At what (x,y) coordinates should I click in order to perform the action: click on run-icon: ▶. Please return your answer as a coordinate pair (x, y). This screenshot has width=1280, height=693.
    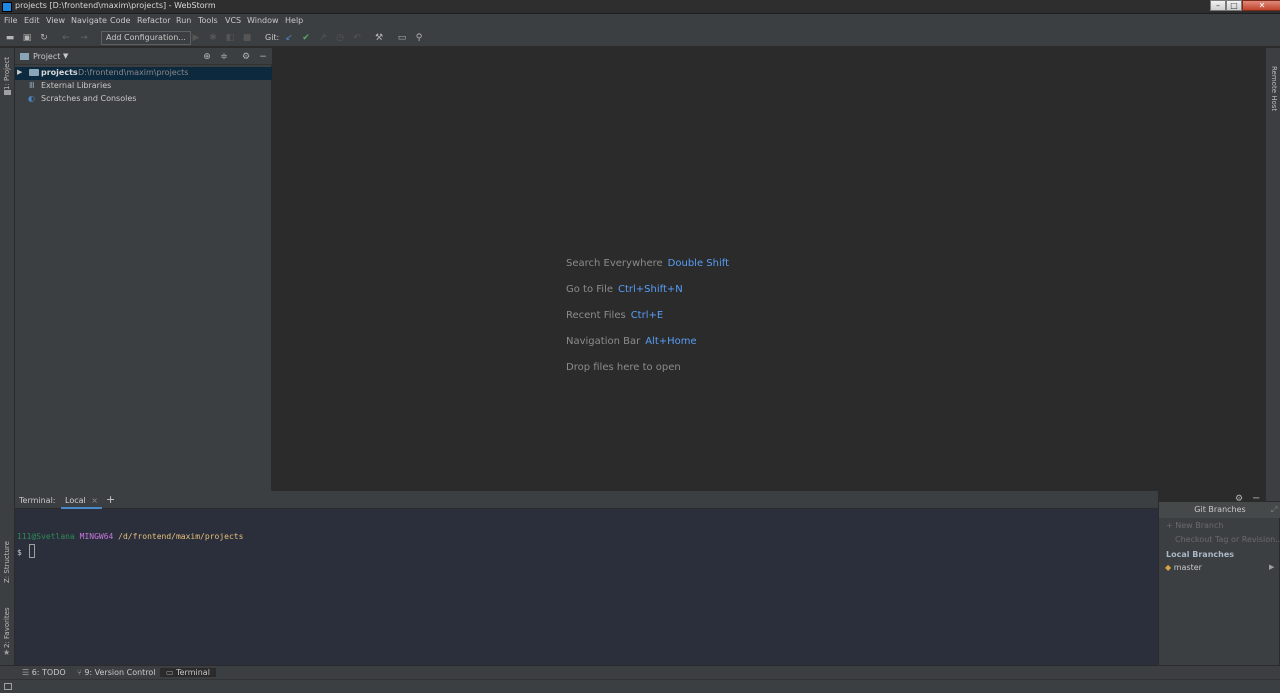
    Looking at the image, I should click on (196, 38).